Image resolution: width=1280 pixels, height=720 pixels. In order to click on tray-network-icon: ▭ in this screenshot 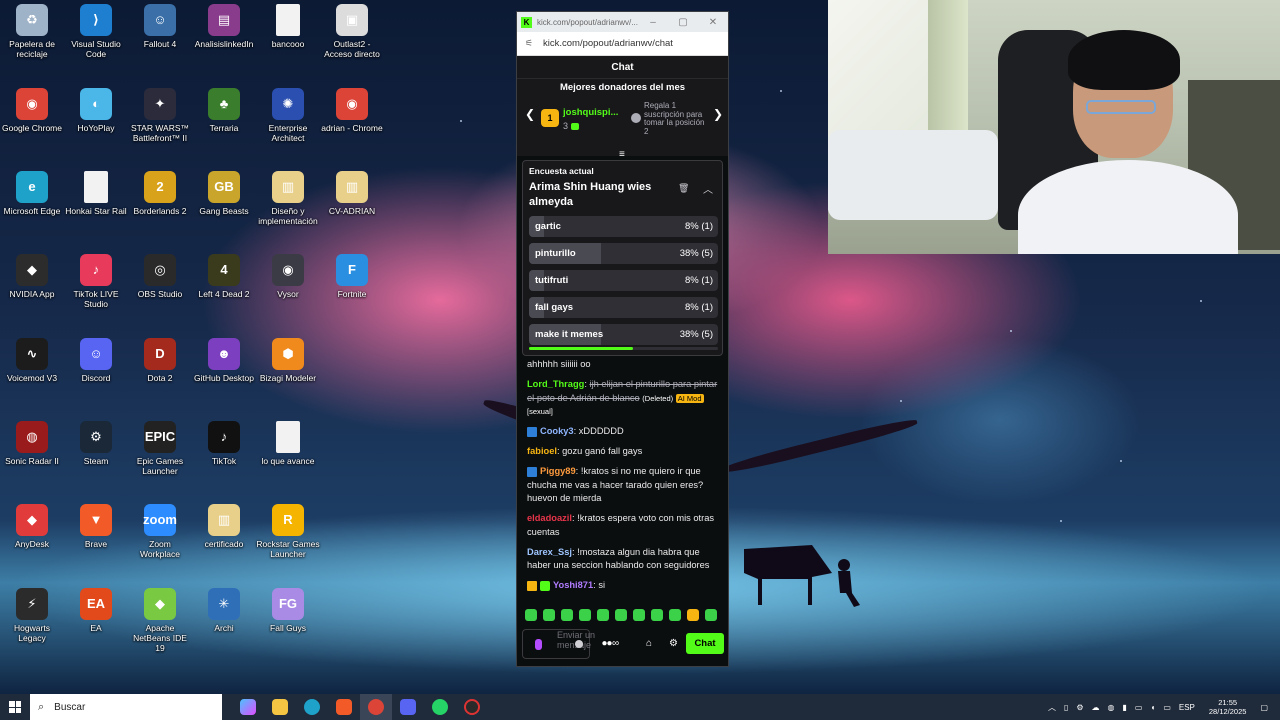, I will do `click(1139, 707)`.